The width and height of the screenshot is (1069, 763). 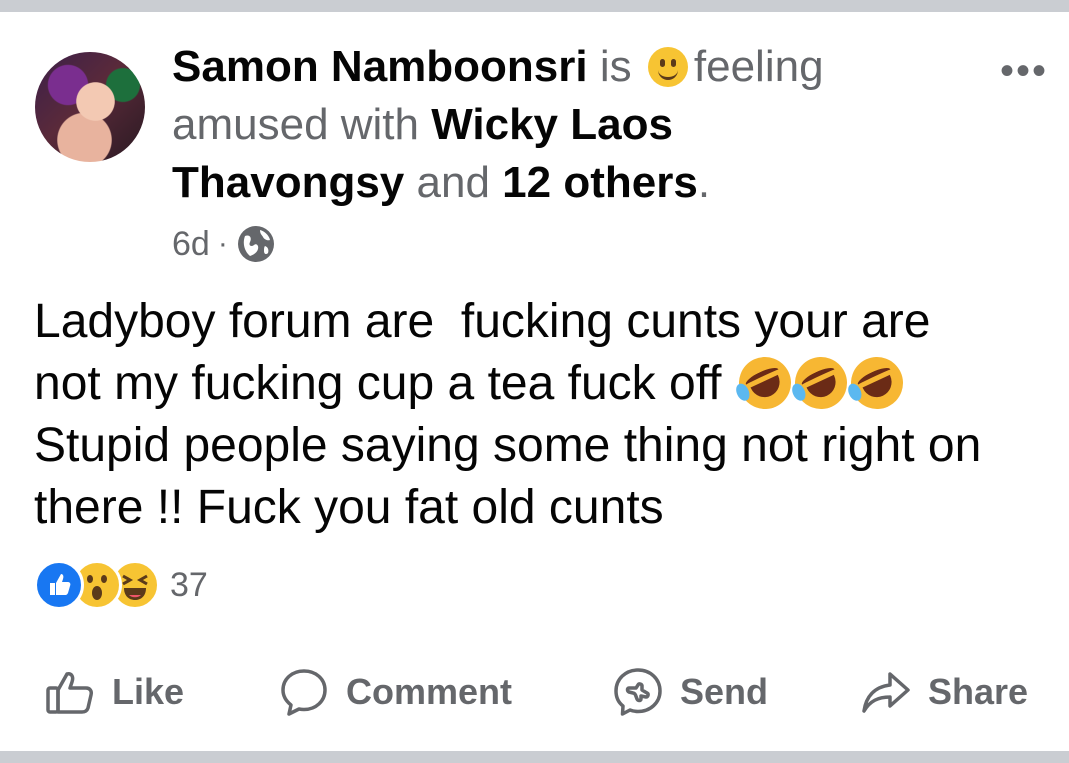 What do you see at coordinates (534, 757) in the screenshot?
I see `bottom-separator` at bounding box center [534, 757].